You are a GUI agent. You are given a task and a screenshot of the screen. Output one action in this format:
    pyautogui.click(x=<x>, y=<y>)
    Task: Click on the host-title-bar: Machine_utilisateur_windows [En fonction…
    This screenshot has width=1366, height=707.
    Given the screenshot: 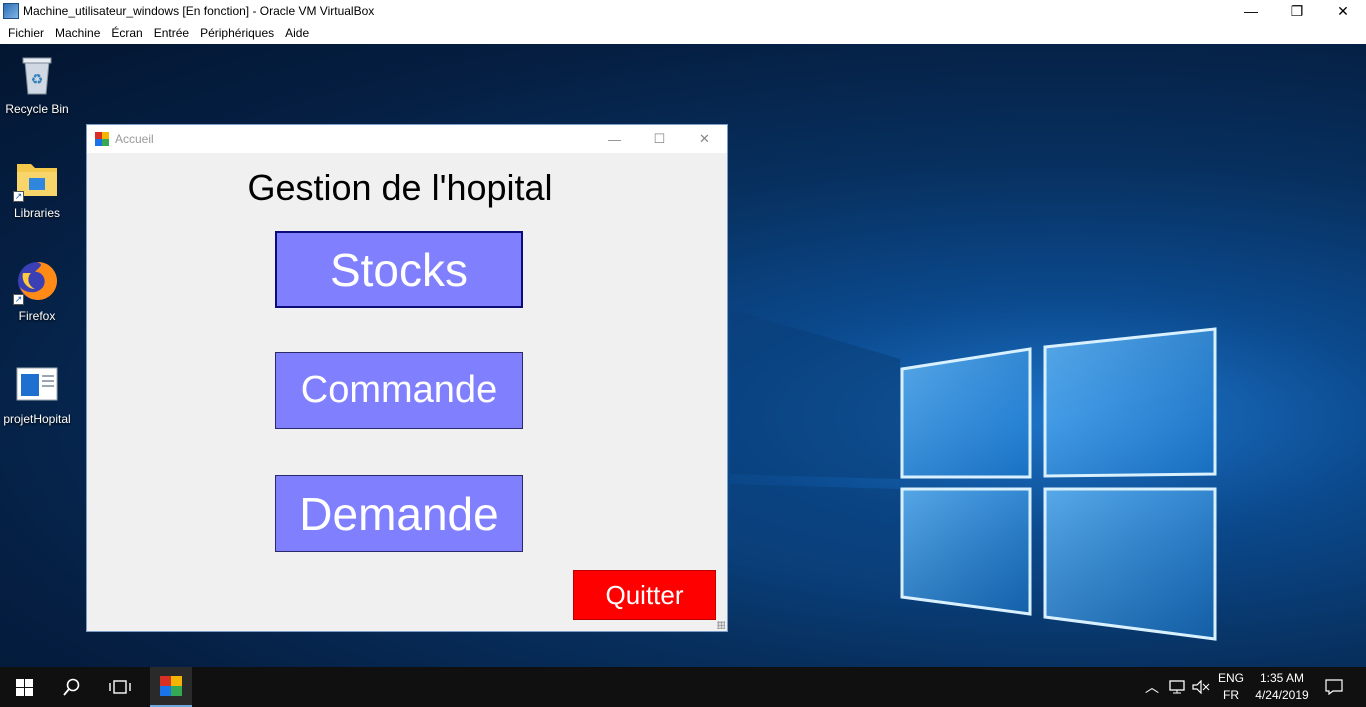 What is the action you would take?
    pyautogui.click(x=683, y=11)
    